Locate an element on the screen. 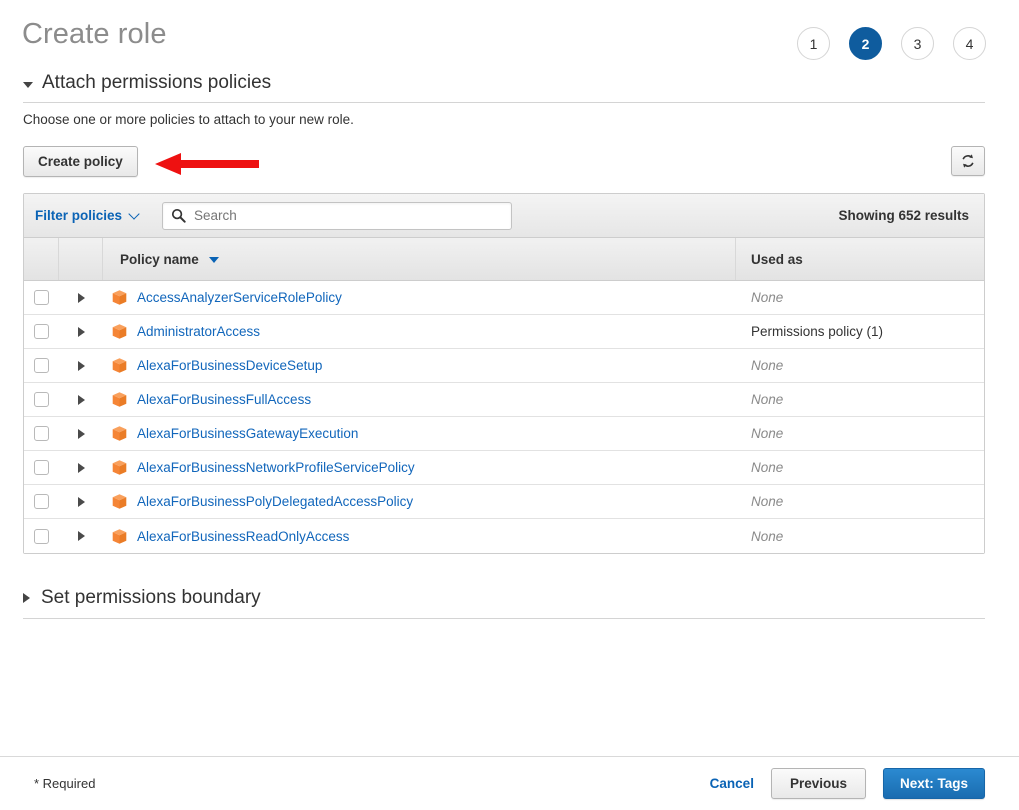 This screenshot has width=1019, height=810. refresh-icon is located at coordinates (968, 161).